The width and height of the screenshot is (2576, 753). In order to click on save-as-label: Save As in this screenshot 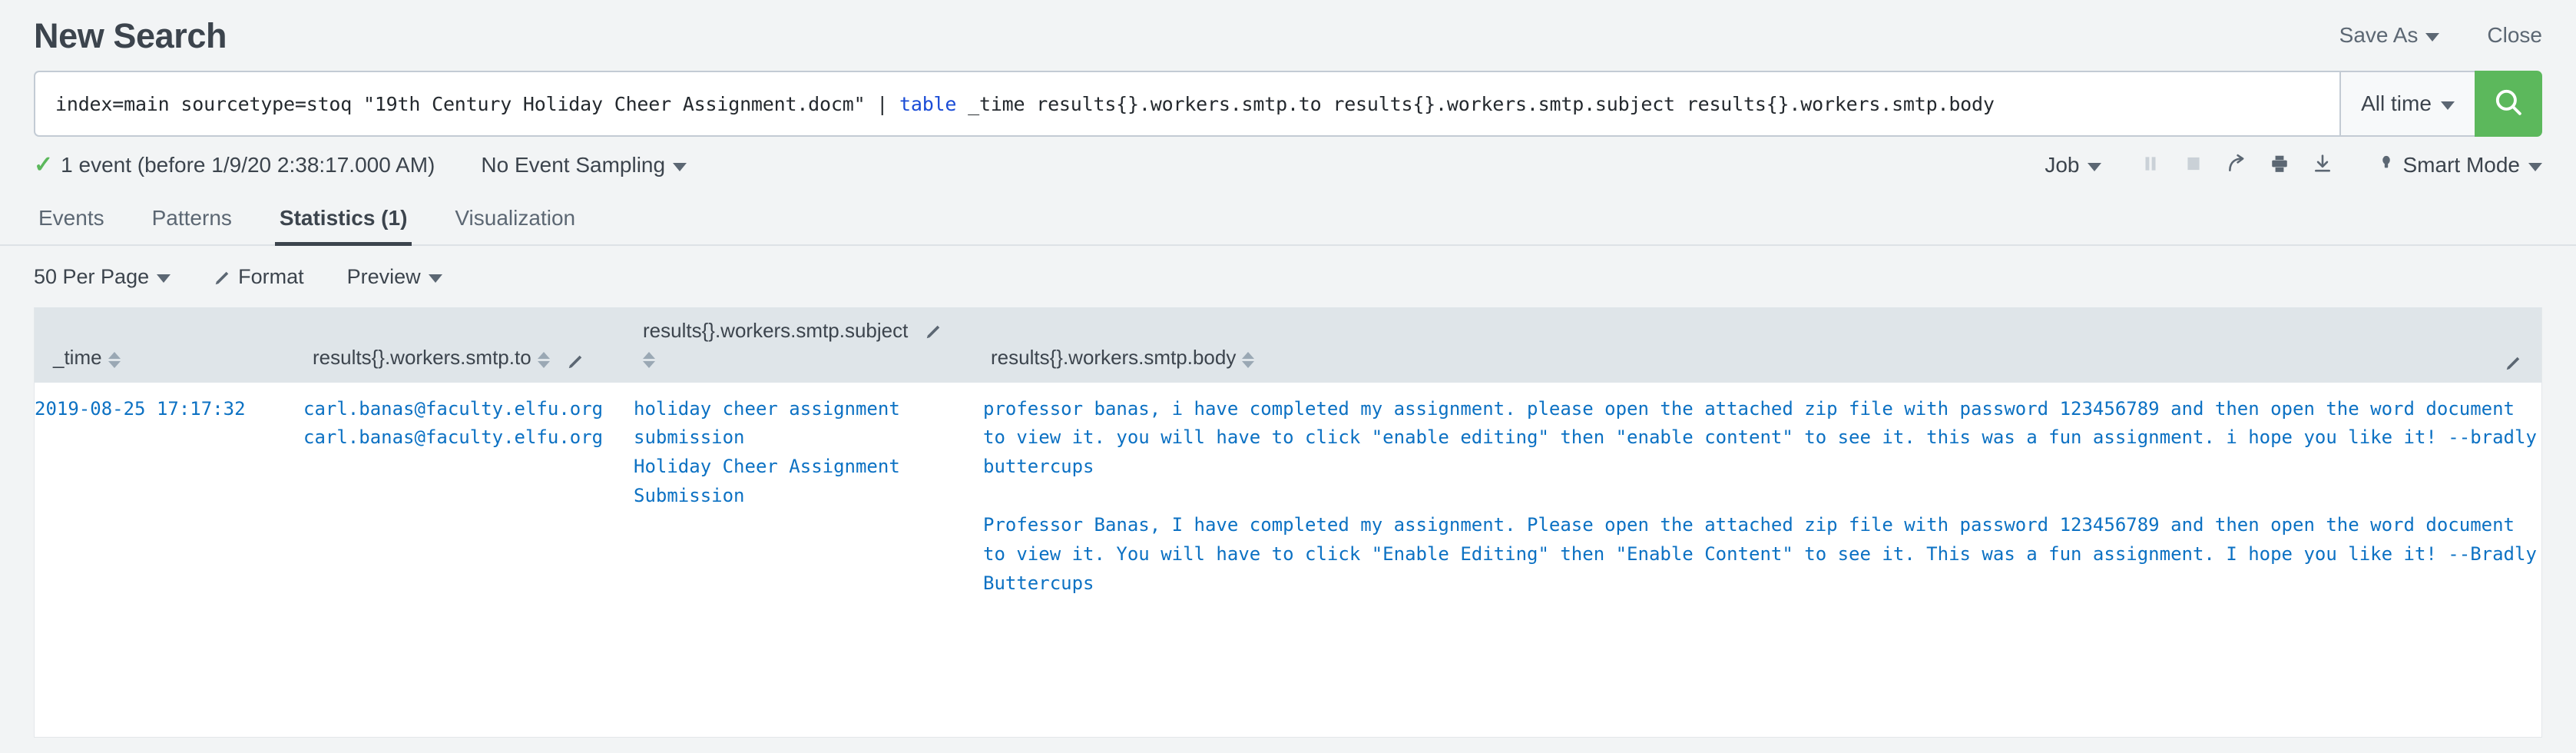, I will do `click(2379, 35)`.